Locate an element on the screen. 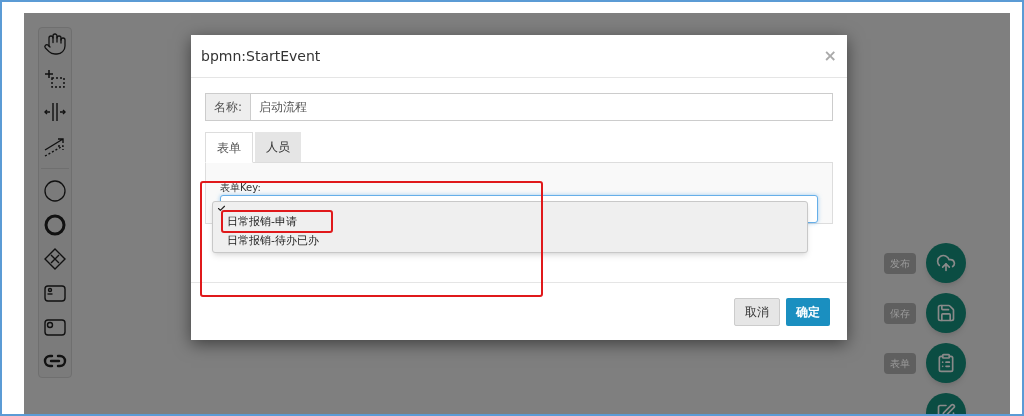  cloud-upload-icon is located at coordinates (946, 263).